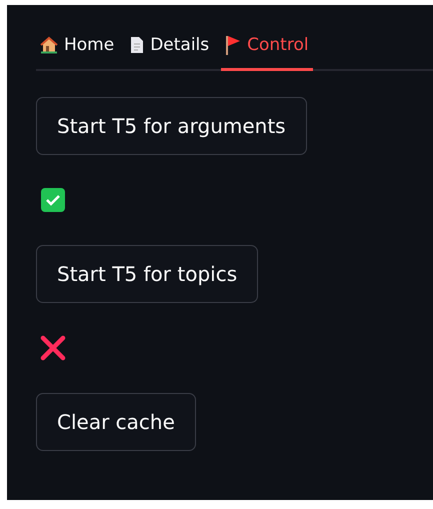 Image resolution: width=433 pixels, height=509 pixels. What do you see at coordinates (137, 45) in the screenshot?
I see `document-icon` at bounding box center [137, 45].